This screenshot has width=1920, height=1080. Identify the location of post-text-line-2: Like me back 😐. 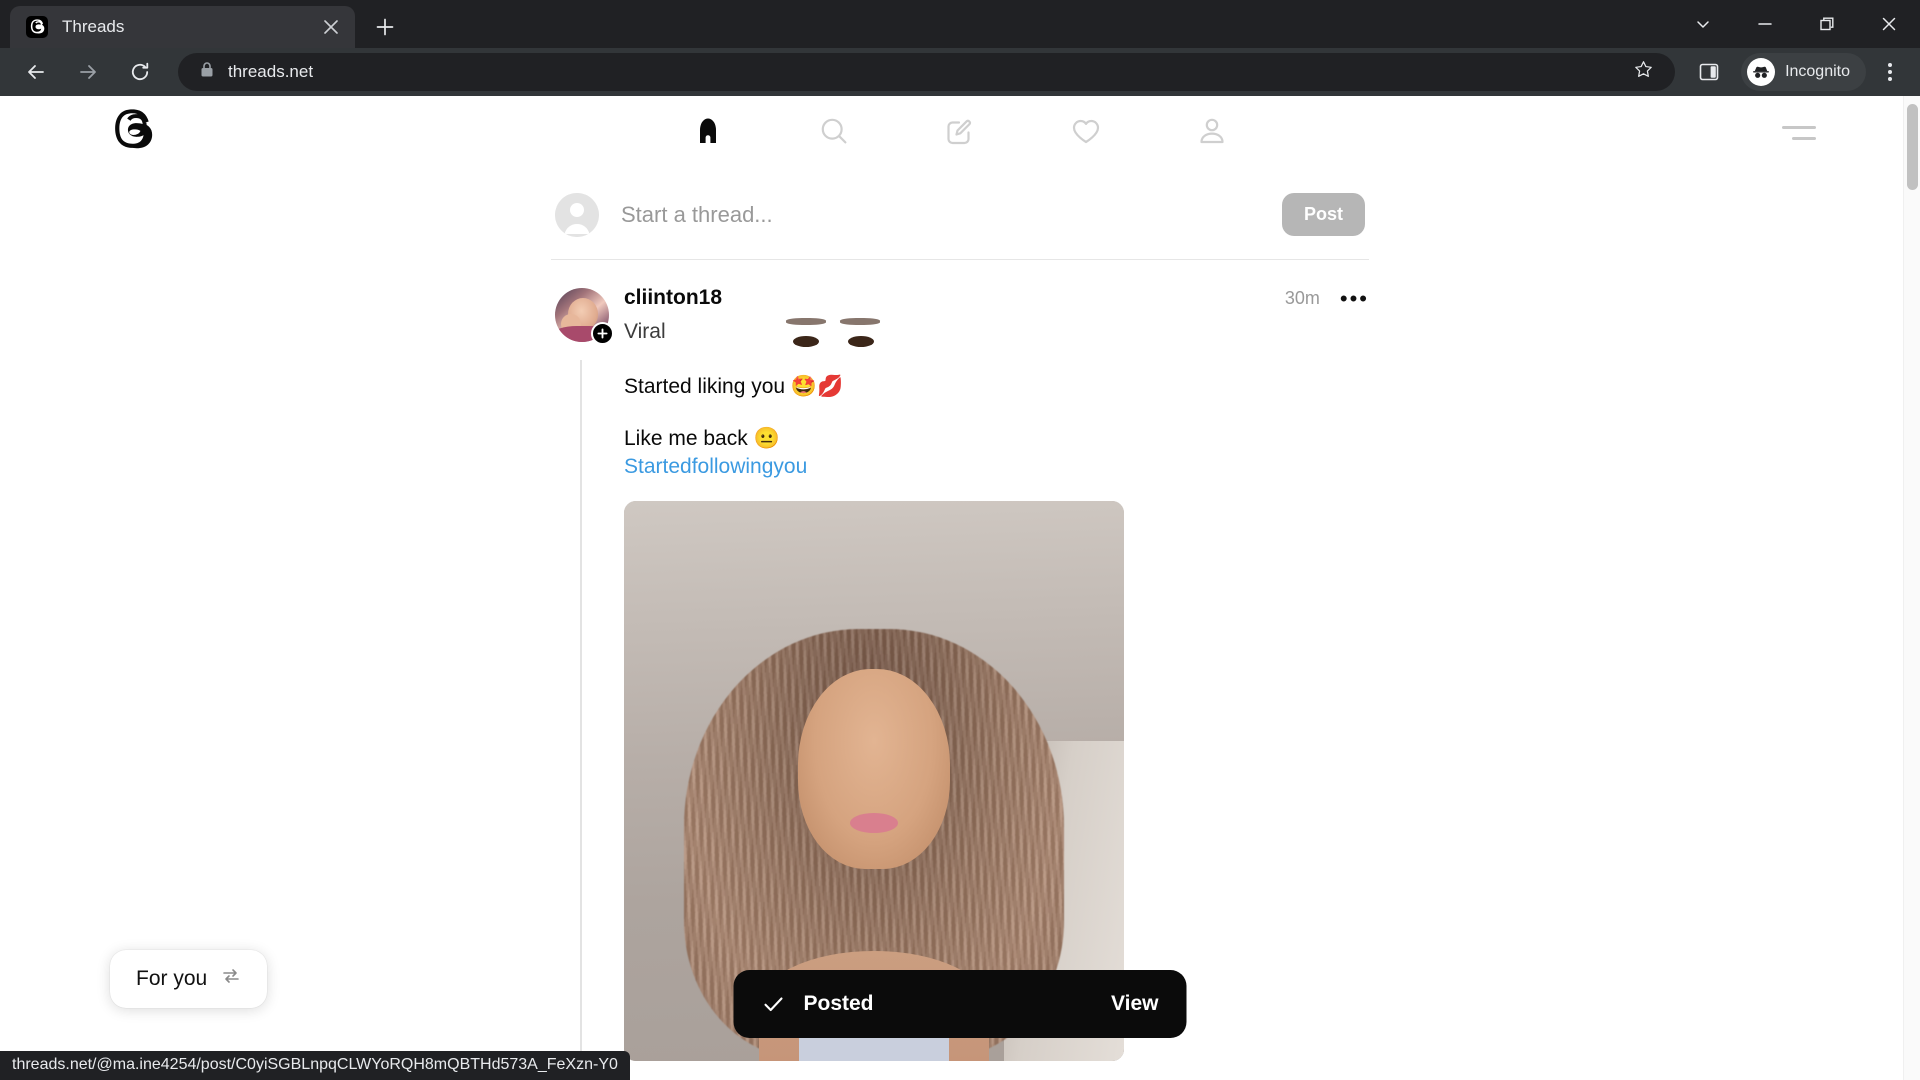
(702, 439).